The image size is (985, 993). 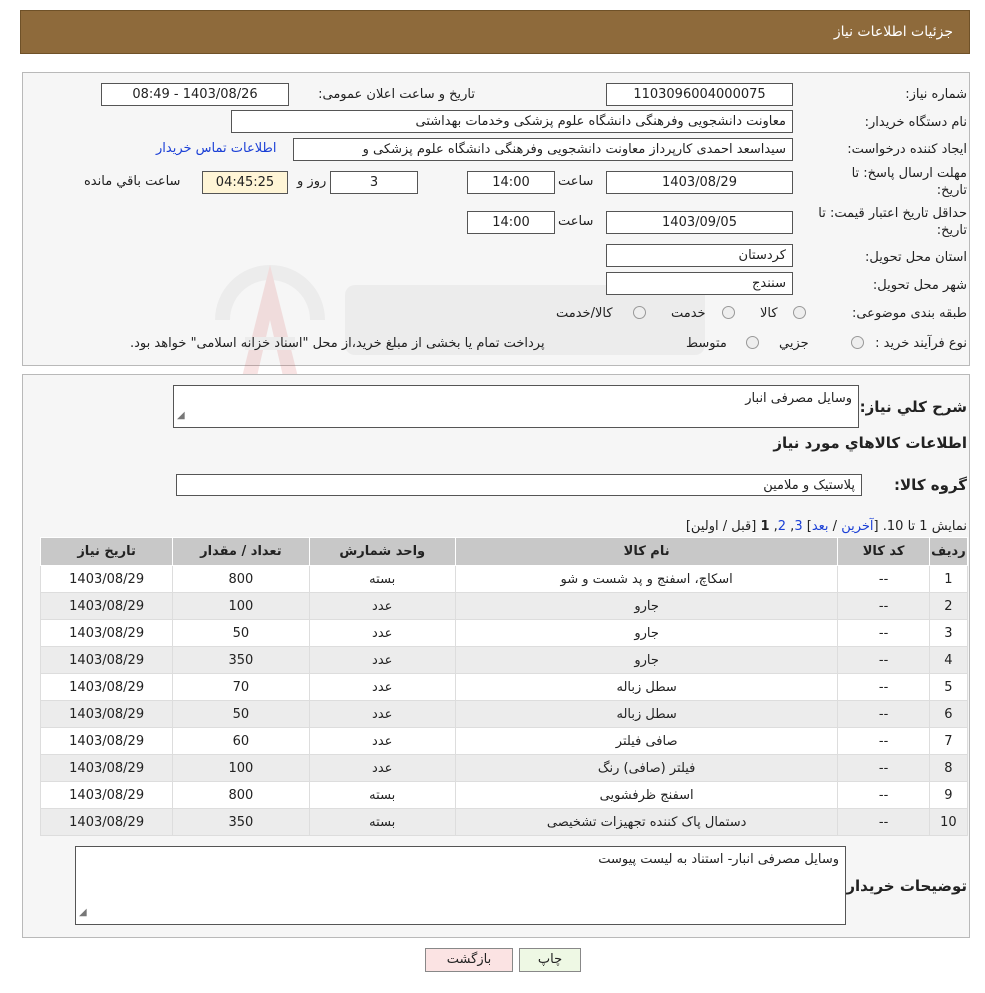 I want to click on remaining-label: ساعت باقي مانده, so click(x=132, y=181).